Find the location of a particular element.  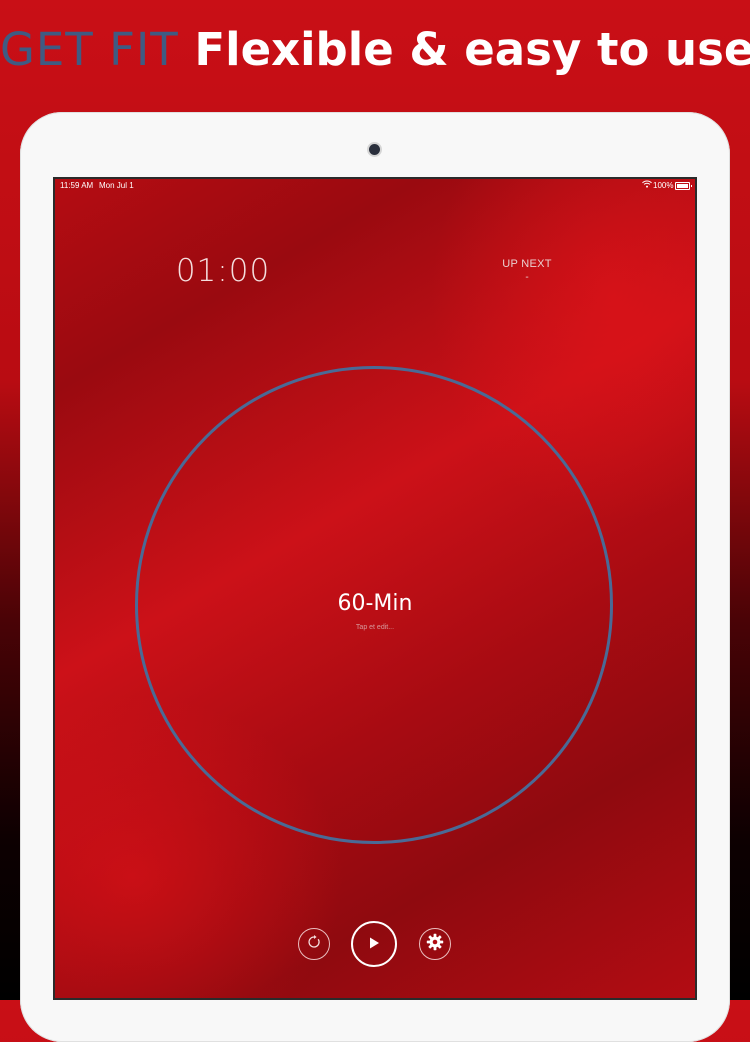

up-next-value: - is located at coordinates (527, 277).